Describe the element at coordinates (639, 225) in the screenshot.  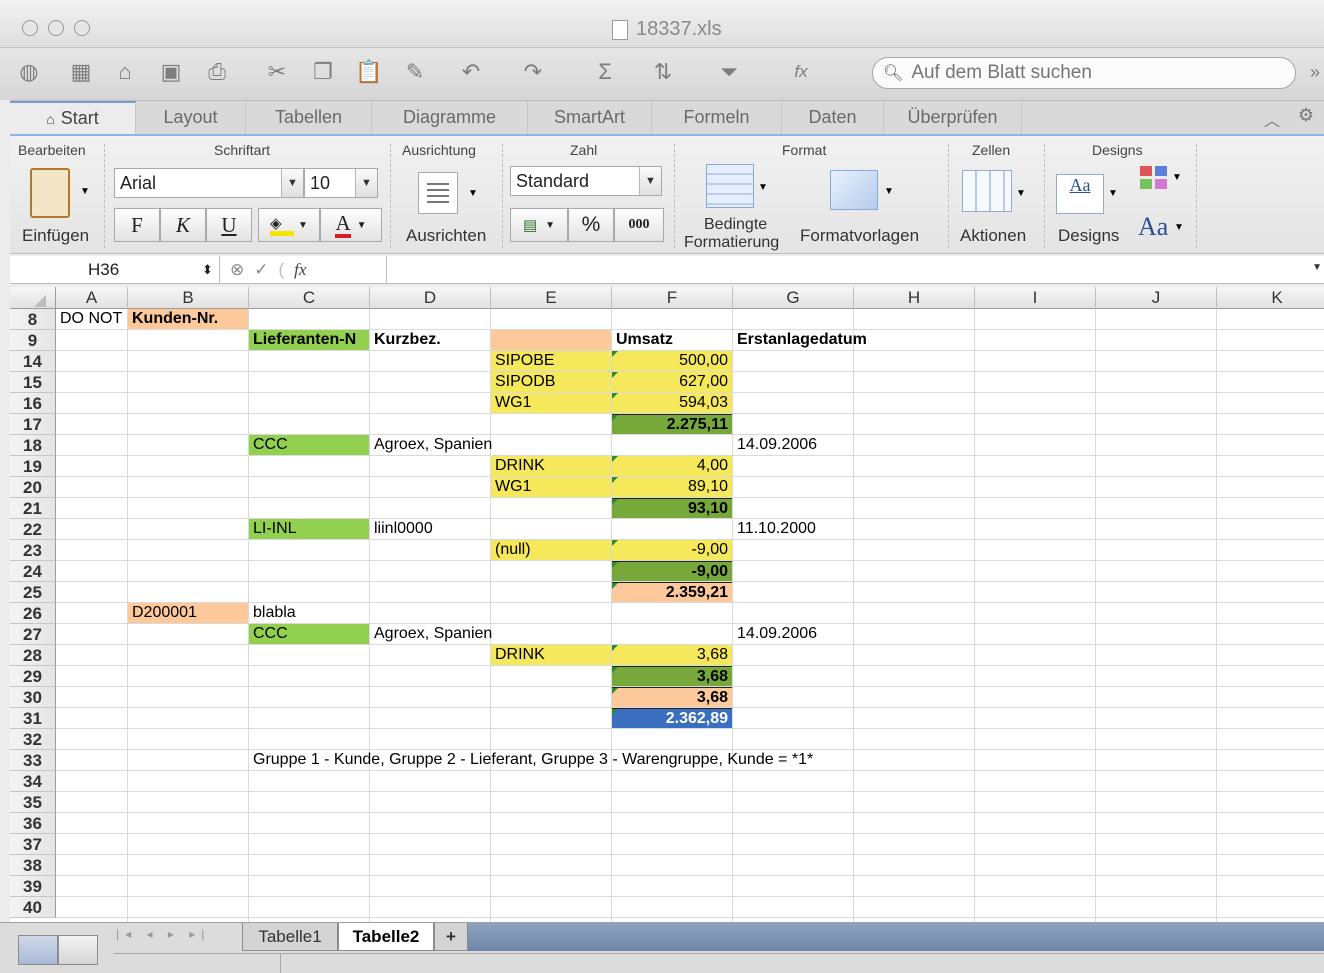
I see `thousands-separator-button: 000` at that location.